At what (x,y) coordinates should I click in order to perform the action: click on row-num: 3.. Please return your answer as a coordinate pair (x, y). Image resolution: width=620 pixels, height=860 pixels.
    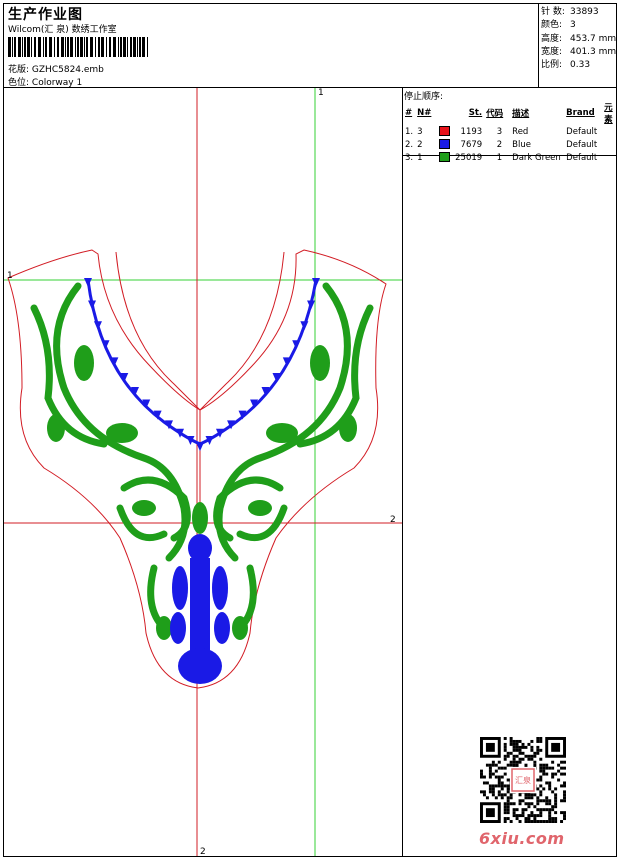
    Looking at the image, I should click on (409, 157).